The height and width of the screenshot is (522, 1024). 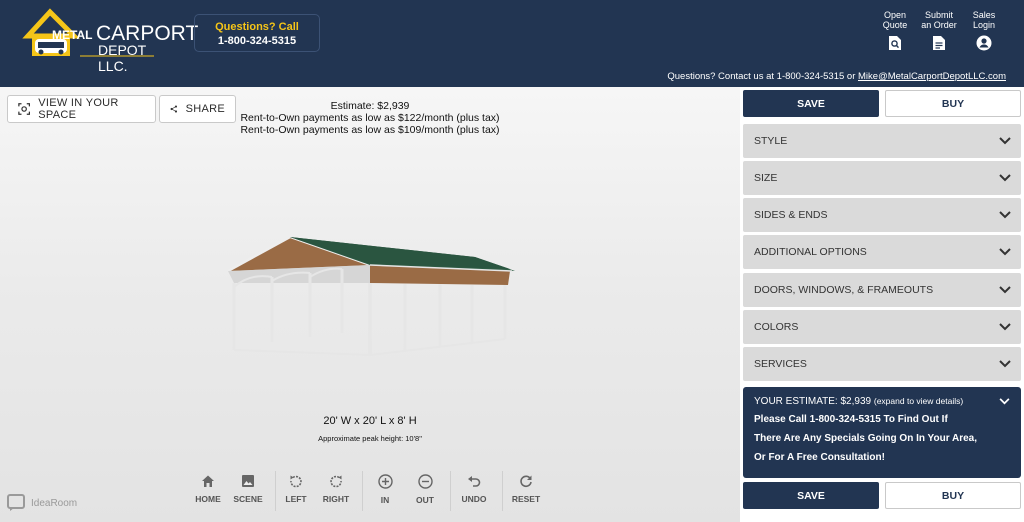 What do you see at coordinates (336, 481) in the screenshot?
I see `rotate-right-icon` at bounding box center [336, 481].